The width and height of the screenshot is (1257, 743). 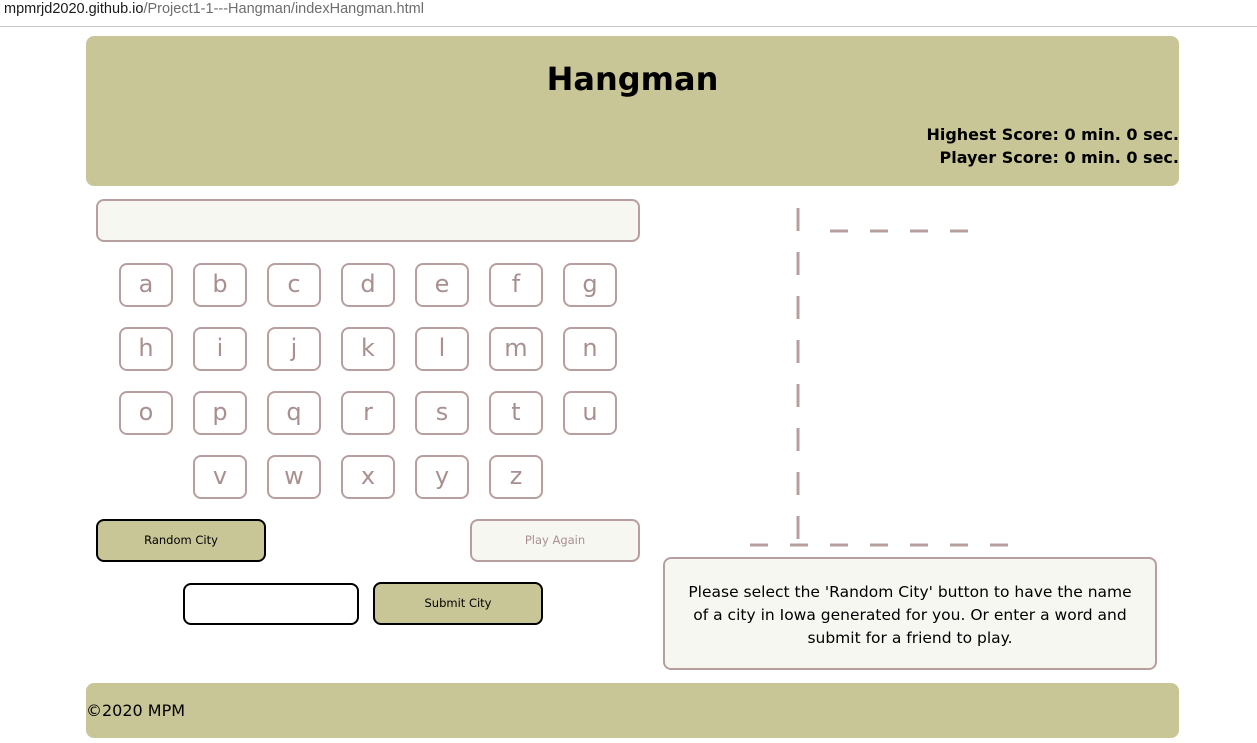 What do you see at coordinates (220, 413) in the screenshot?
I see `letter-key-p: p` at bounding box center [220, 413].